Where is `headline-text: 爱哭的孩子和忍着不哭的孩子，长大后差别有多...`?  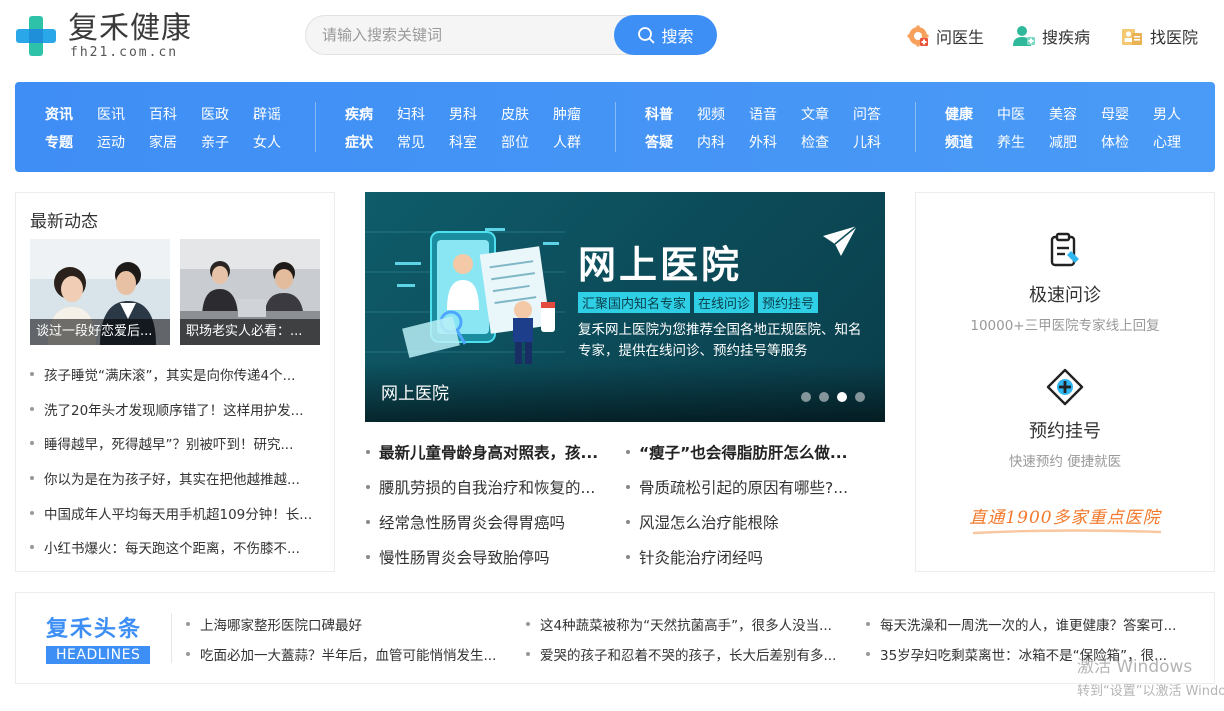 headline-text: 爱哭的孩子和忍着不哭的孩子，长大后差别有多... is located at coordinates (688, 656).